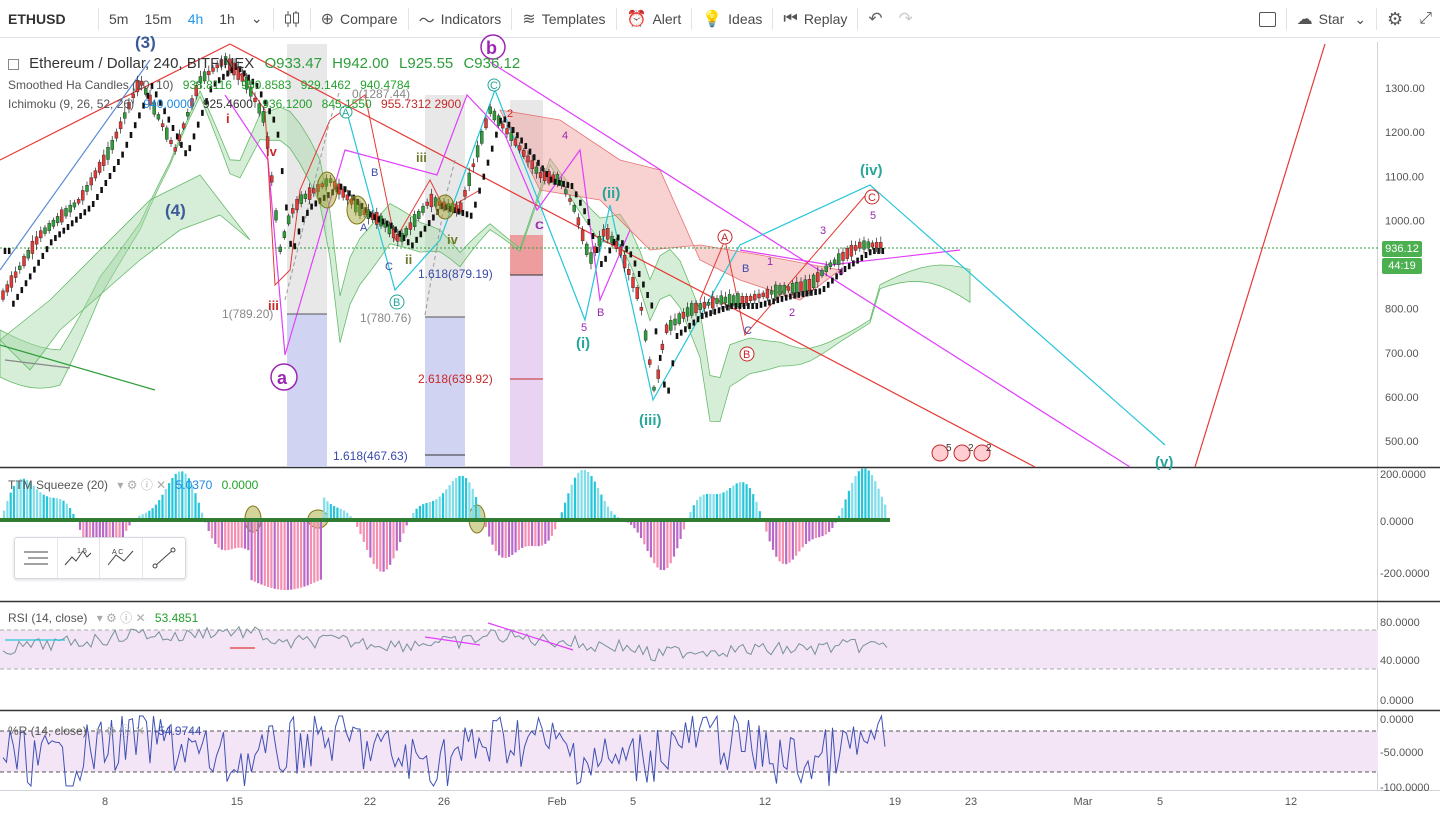 The height and width of the screenshot is (813, 1440). I want to click on flag-label: 5, so click(949, 448).